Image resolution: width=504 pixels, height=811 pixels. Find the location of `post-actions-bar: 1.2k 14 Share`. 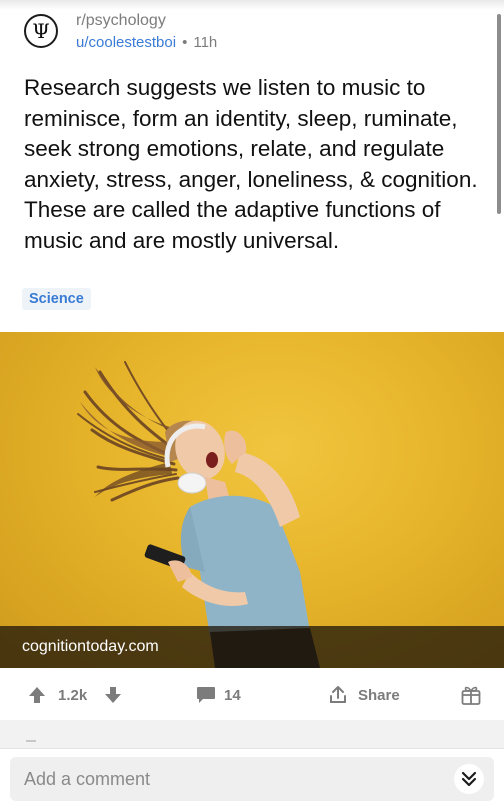

post-actions-bar: 1.2k 14 Share is located at coordinates (252, 695).